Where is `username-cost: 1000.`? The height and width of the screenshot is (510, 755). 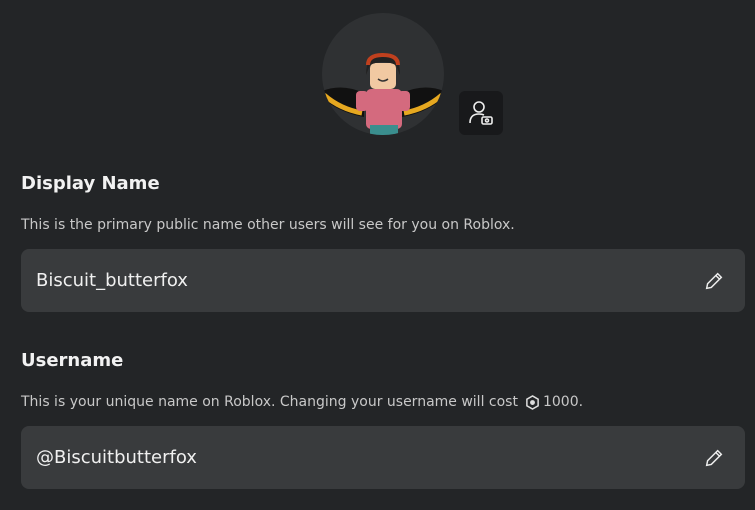
username-cost: 1000. is located at coordinates (563, 402).